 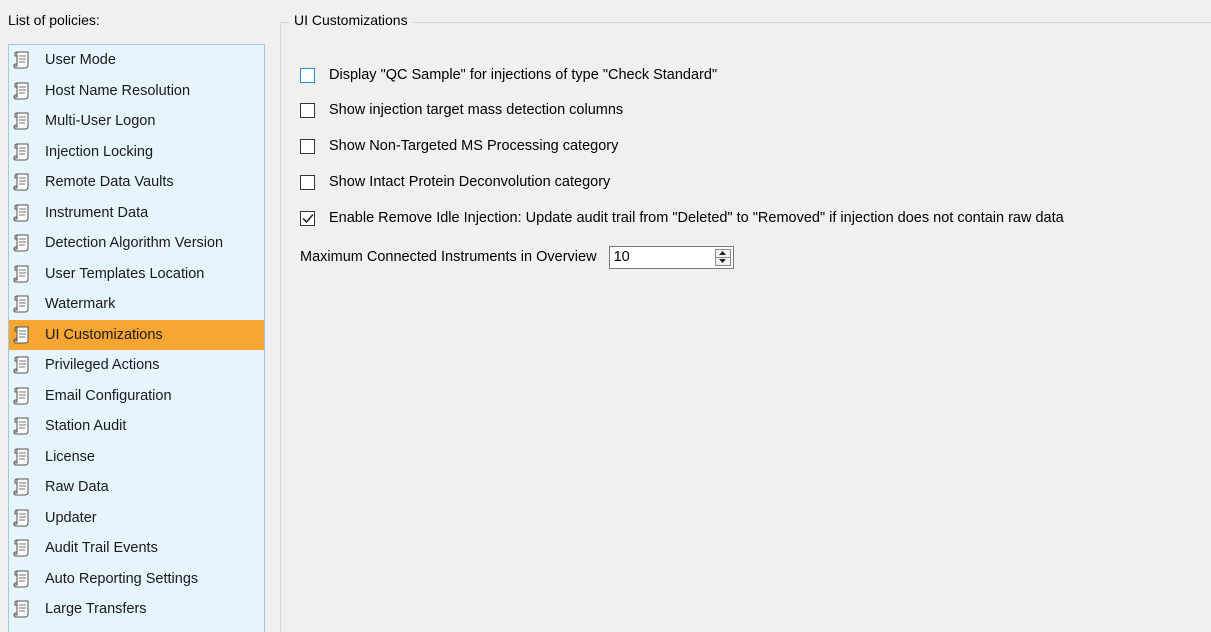 I want to click on policy-item: Audit Trail Events, so click(x=136, y=548).